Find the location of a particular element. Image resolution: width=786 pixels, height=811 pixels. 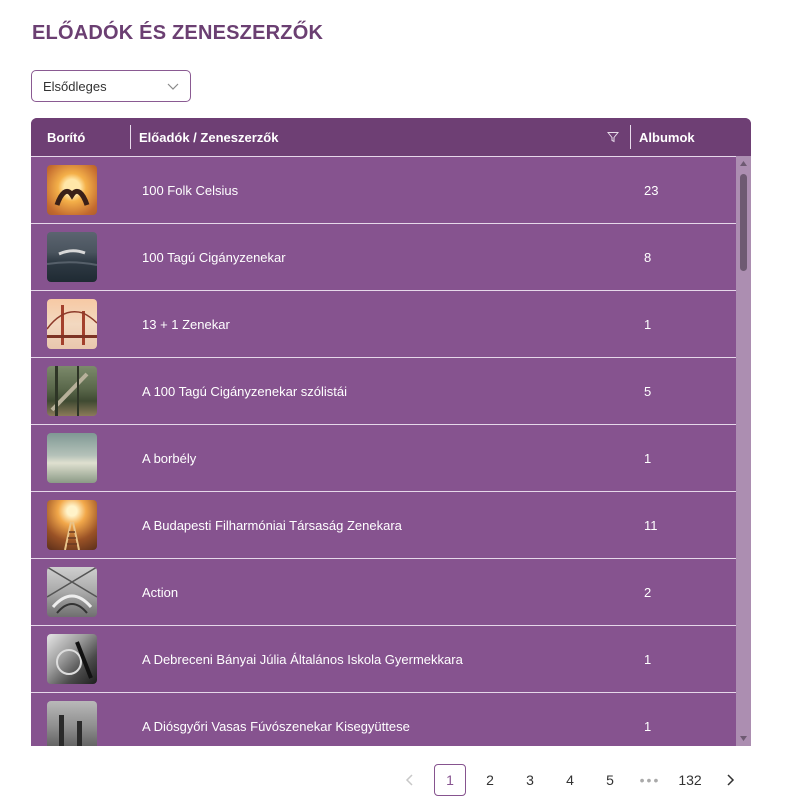

chevron-left-icon is located at coordinates (409, 780).